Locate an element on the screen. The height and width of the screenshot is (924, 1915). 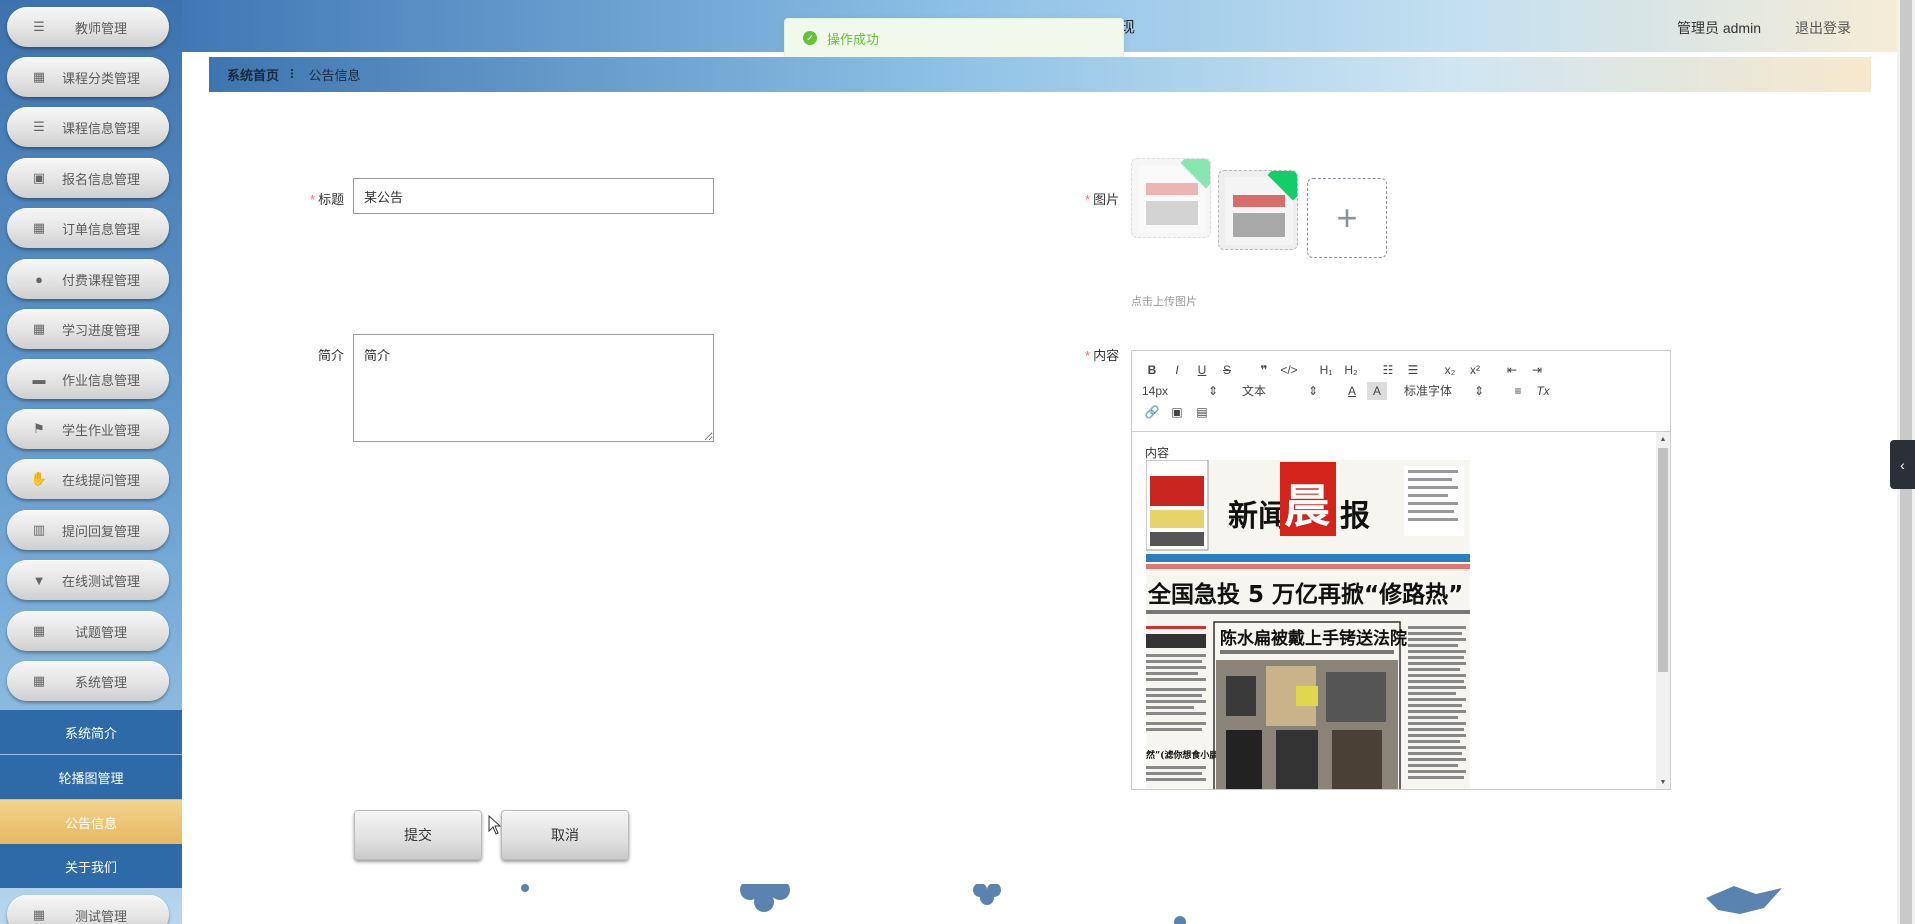
text-type-select: 文本 ⇕ is located at coordinates (1280, 391).